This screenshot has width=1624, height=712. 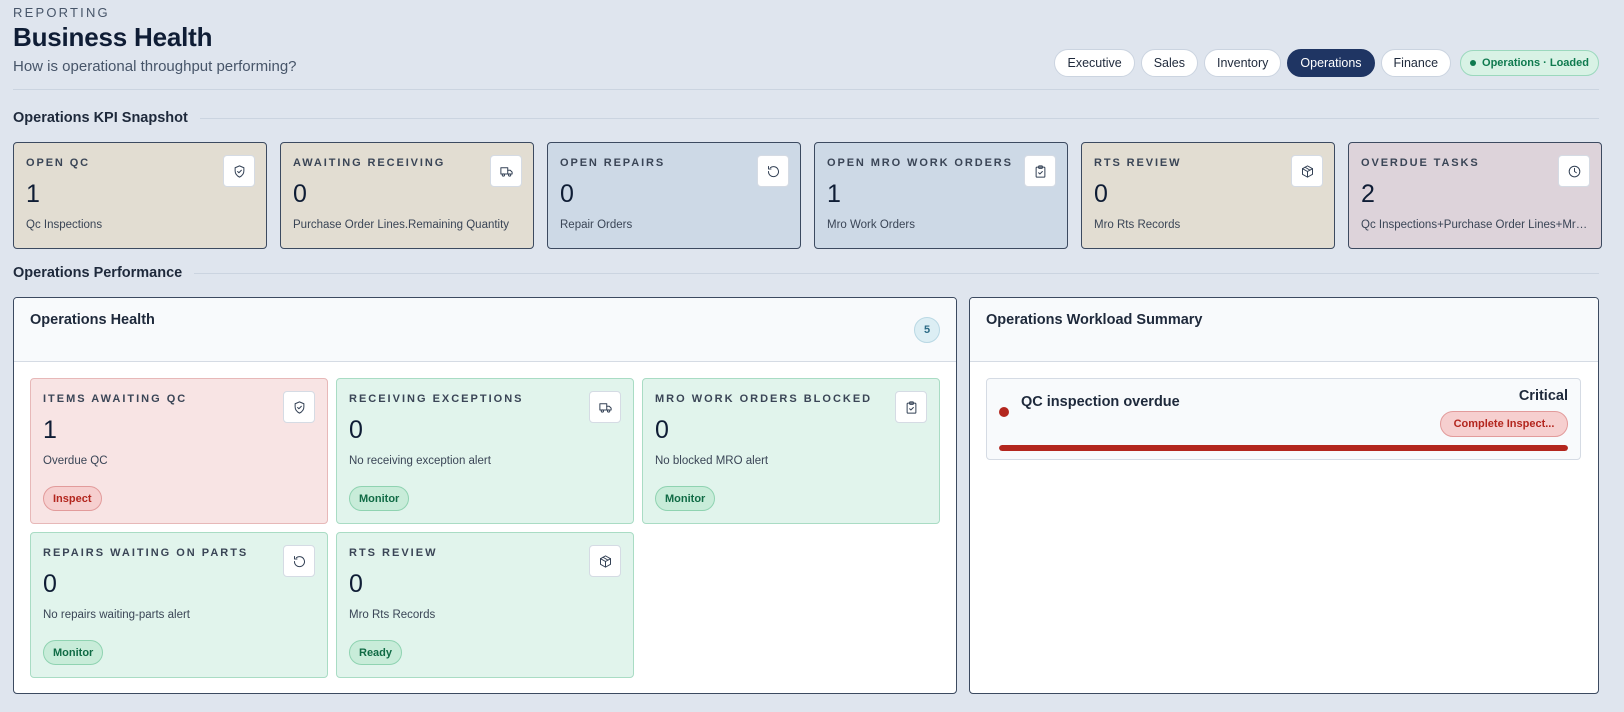 What do you see at coordinates (75, 461) in the screenshot?
I see `health-card-caption: Overdue QC` at bounding box center [75, 461].